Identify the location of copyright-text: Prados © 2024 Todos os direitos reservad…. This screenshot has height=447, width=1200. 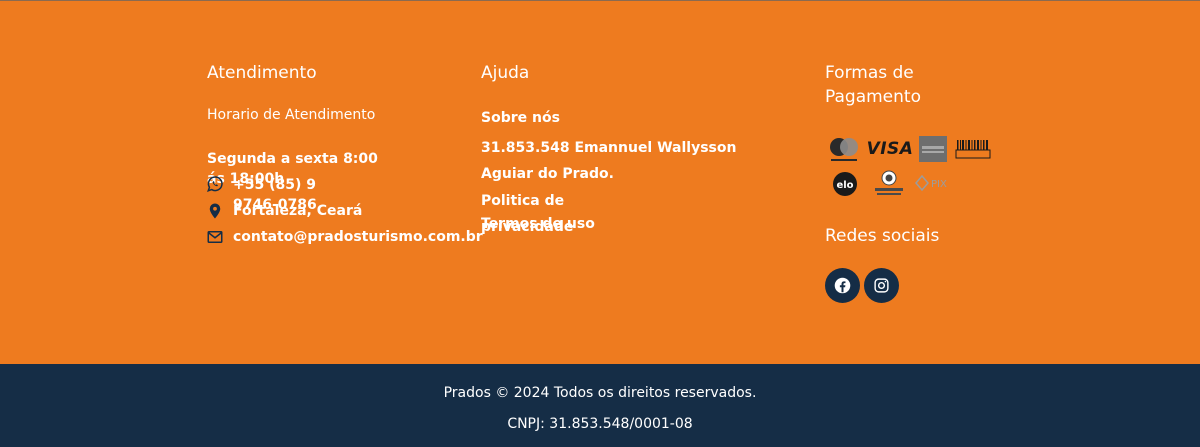
(600, 393).